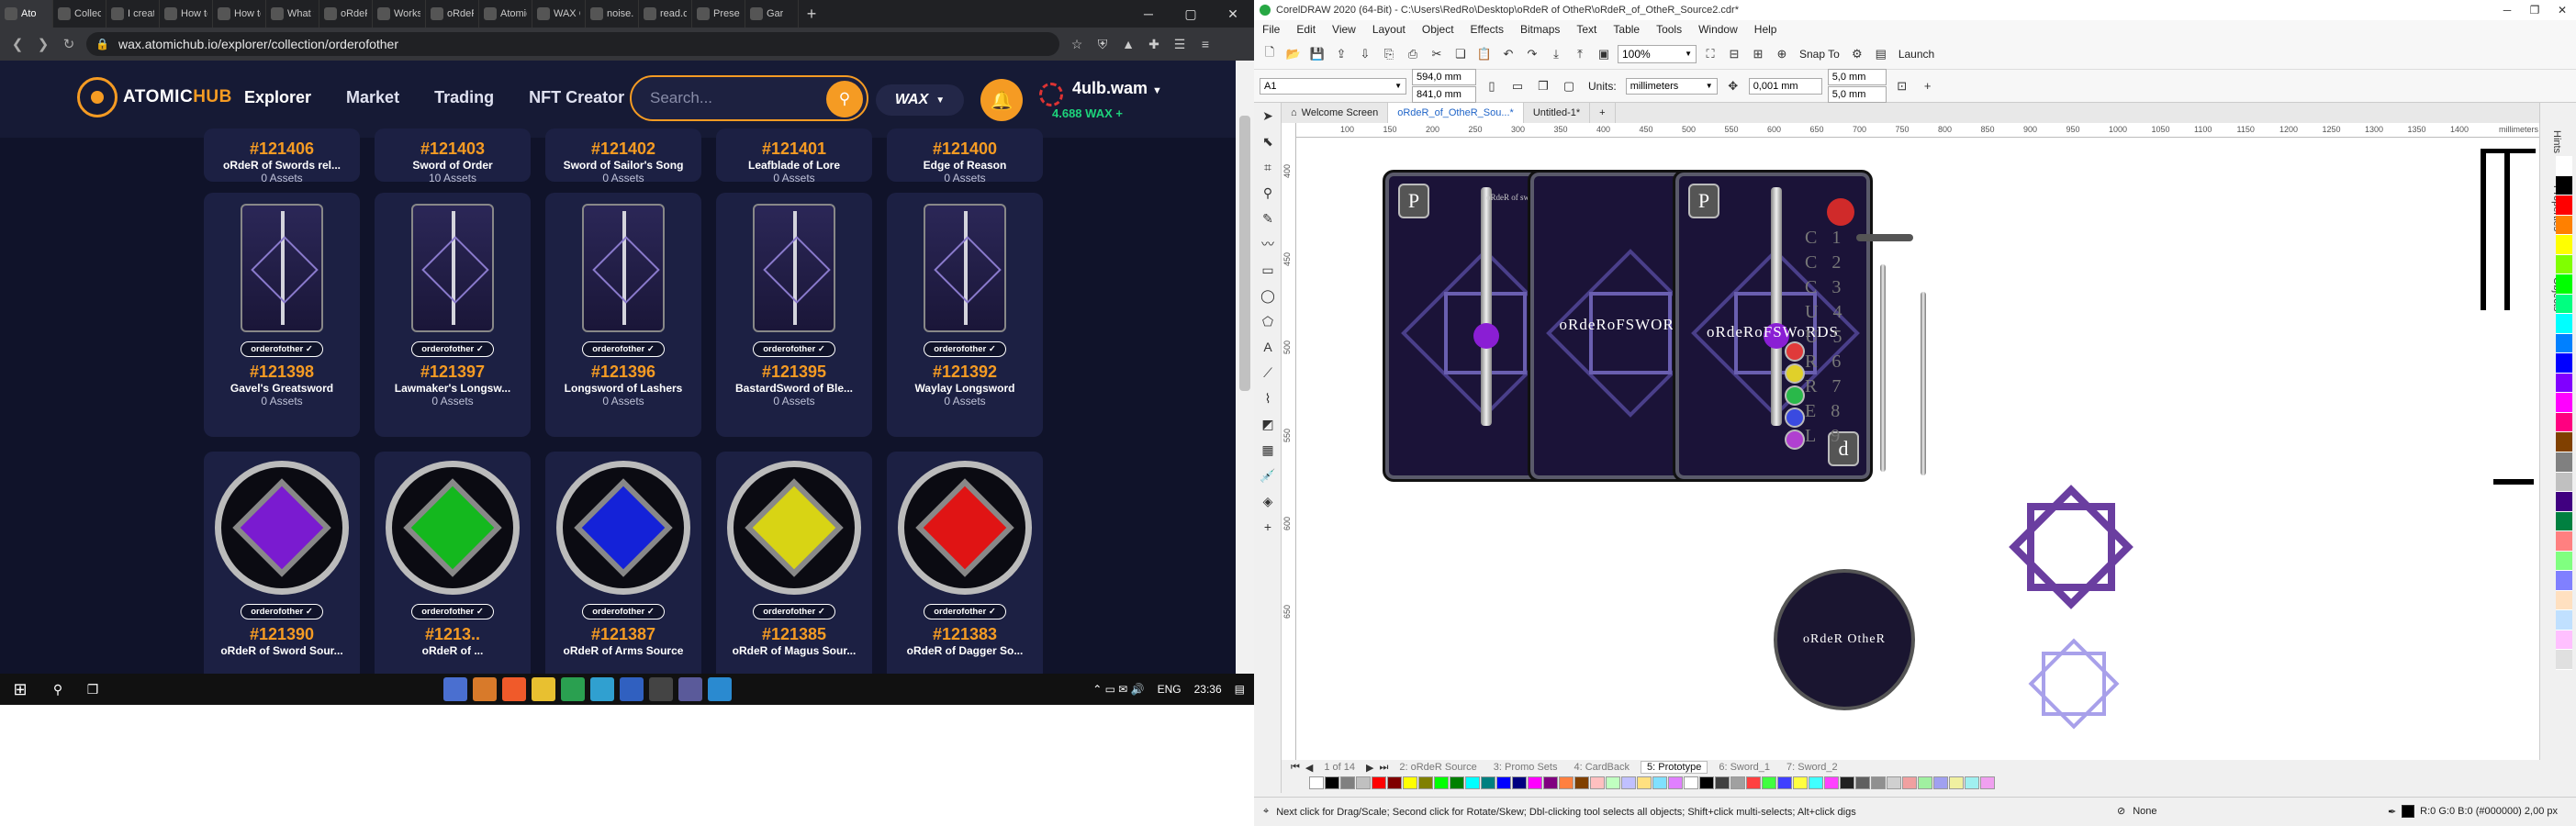  What do you see at coordinates (1154, 44) in the screenshot?
I see `extensions-icon: ✚` at bounding box center [1154, 44].